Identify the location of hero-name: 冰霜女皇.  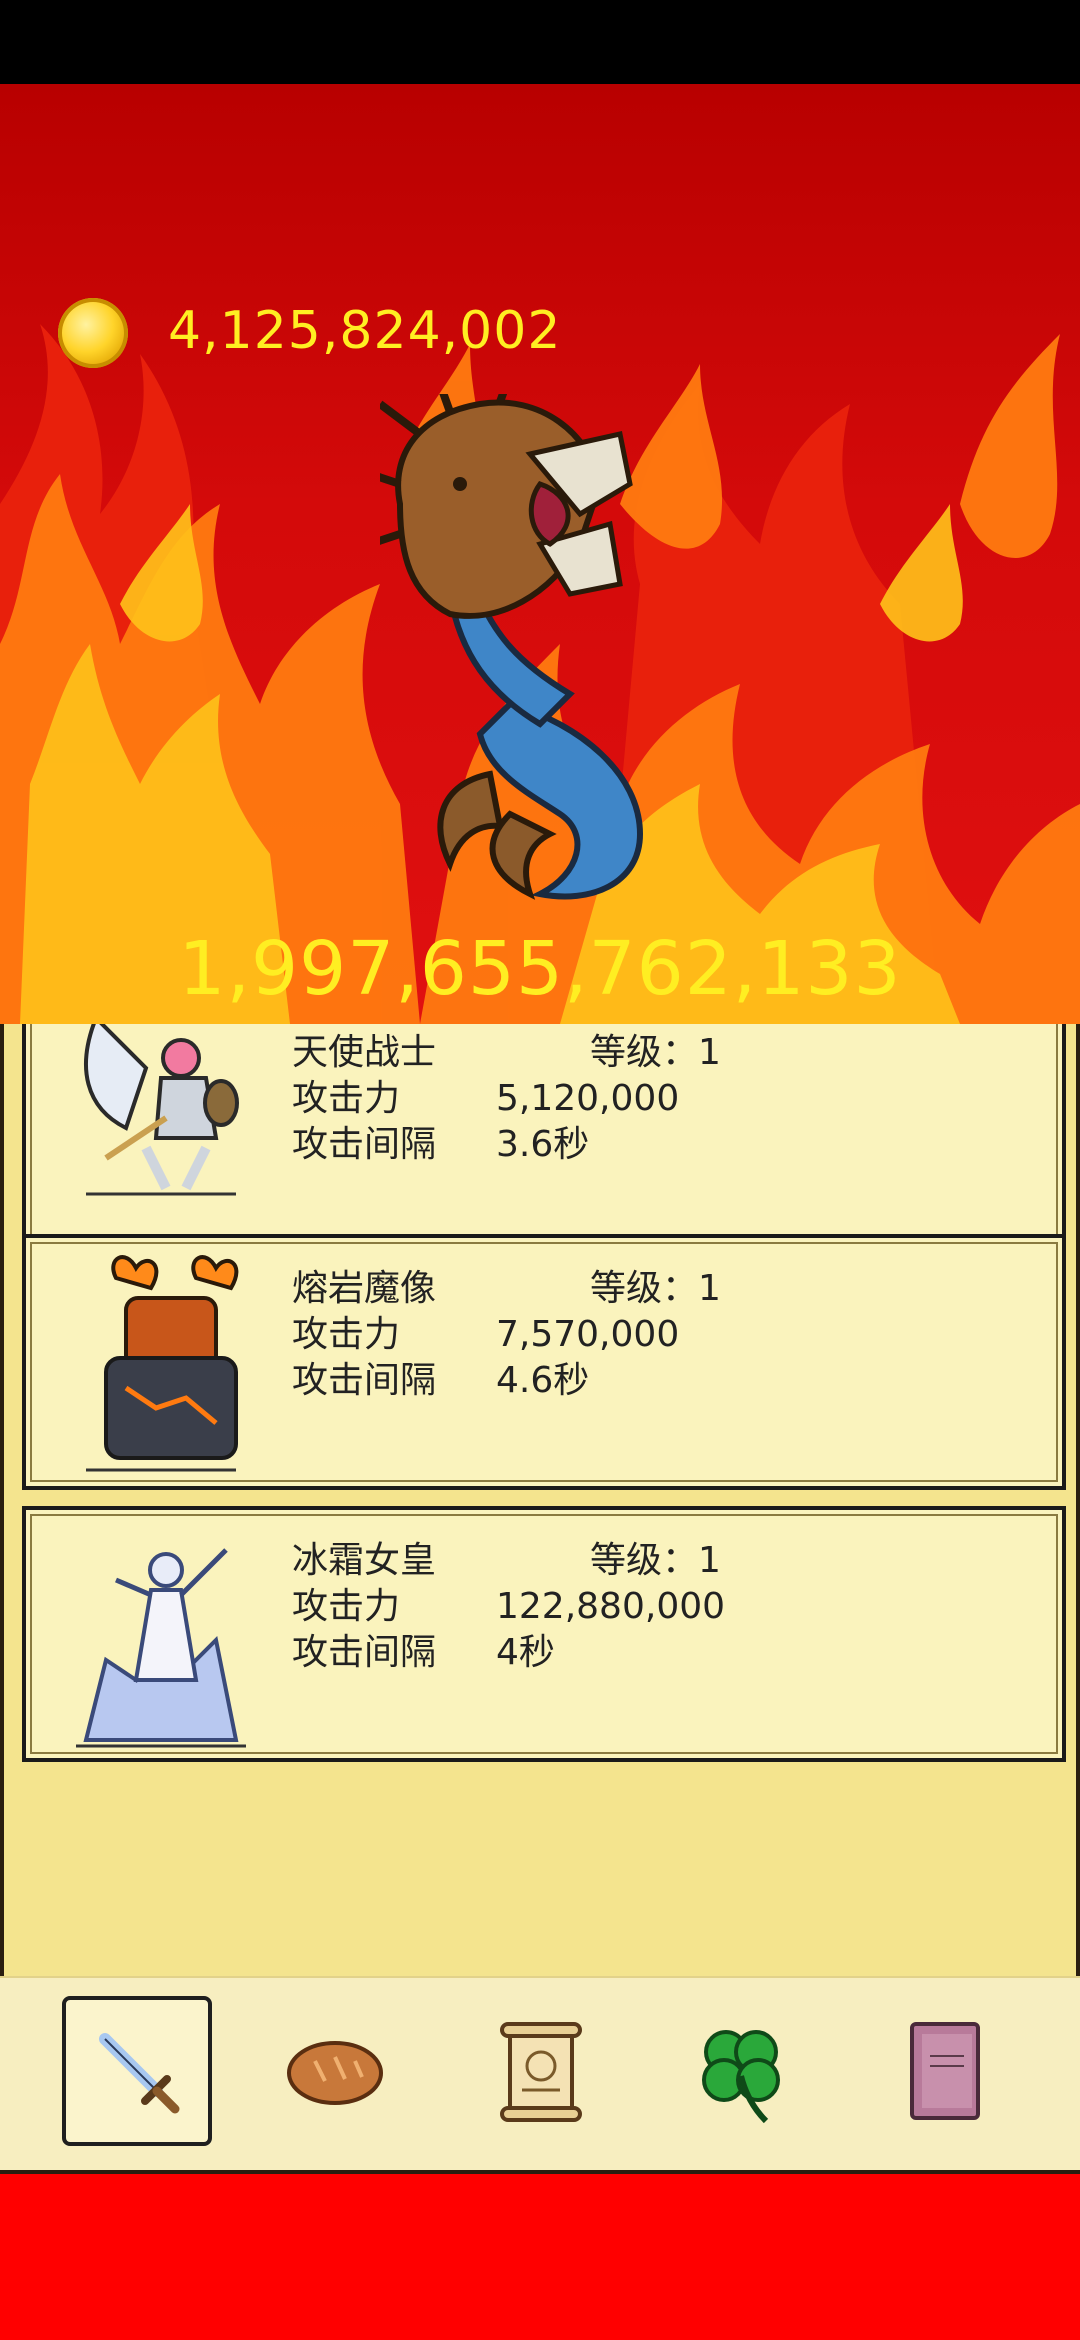
(364, 1560).